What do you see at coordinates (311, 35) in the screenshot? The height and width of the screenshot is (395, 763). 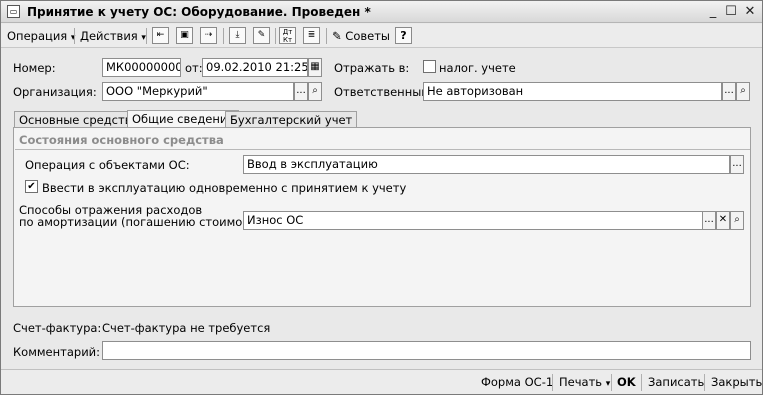 I see `journal-icon: ≣` at bounding box center [311, 35].